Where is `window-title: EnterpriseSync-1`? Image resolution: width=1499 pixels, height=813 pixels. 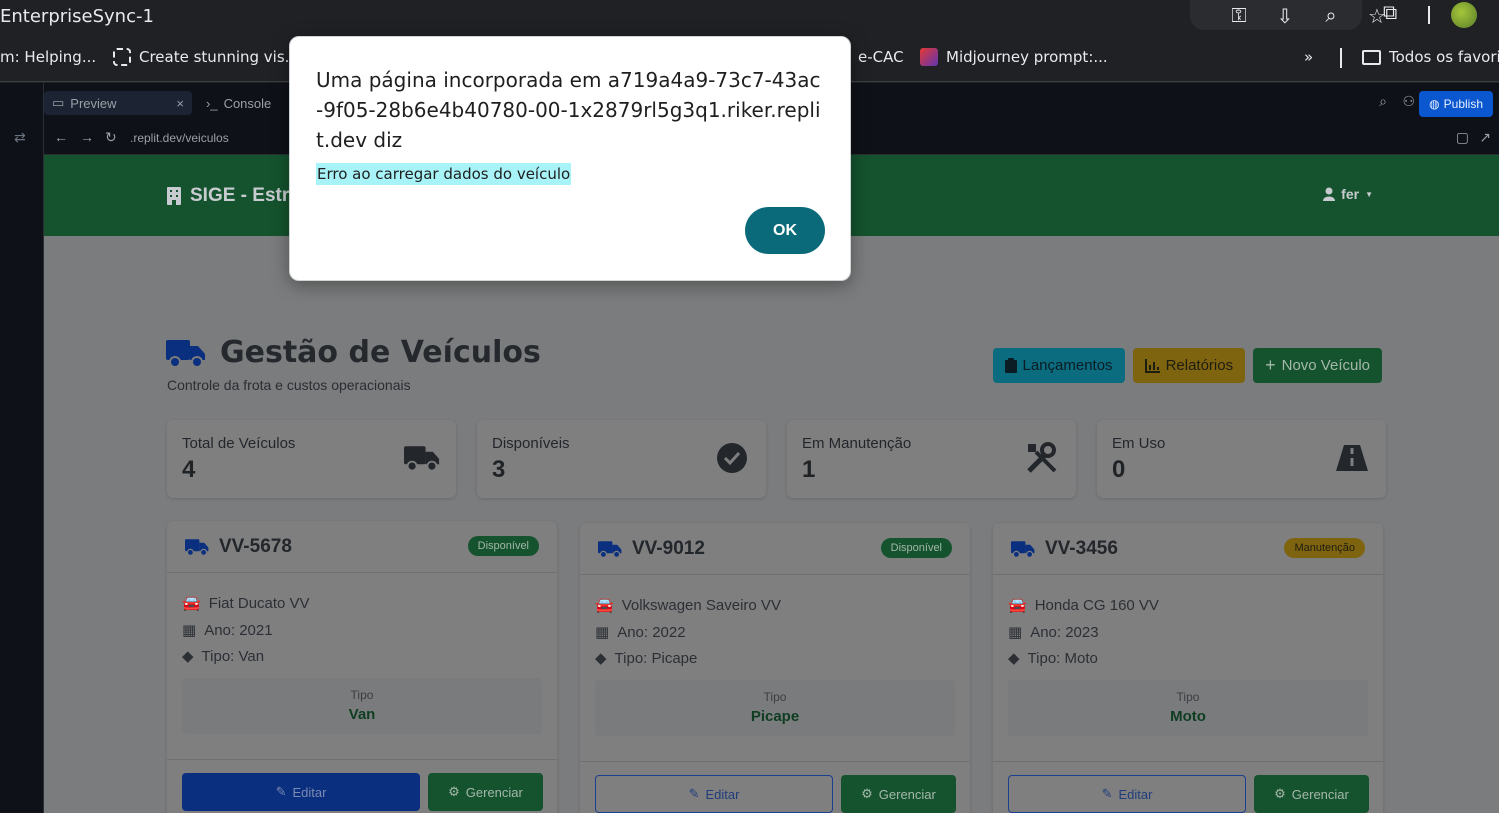
window-title: EnterpriseSync-1 is located at coordinates (77, 16).